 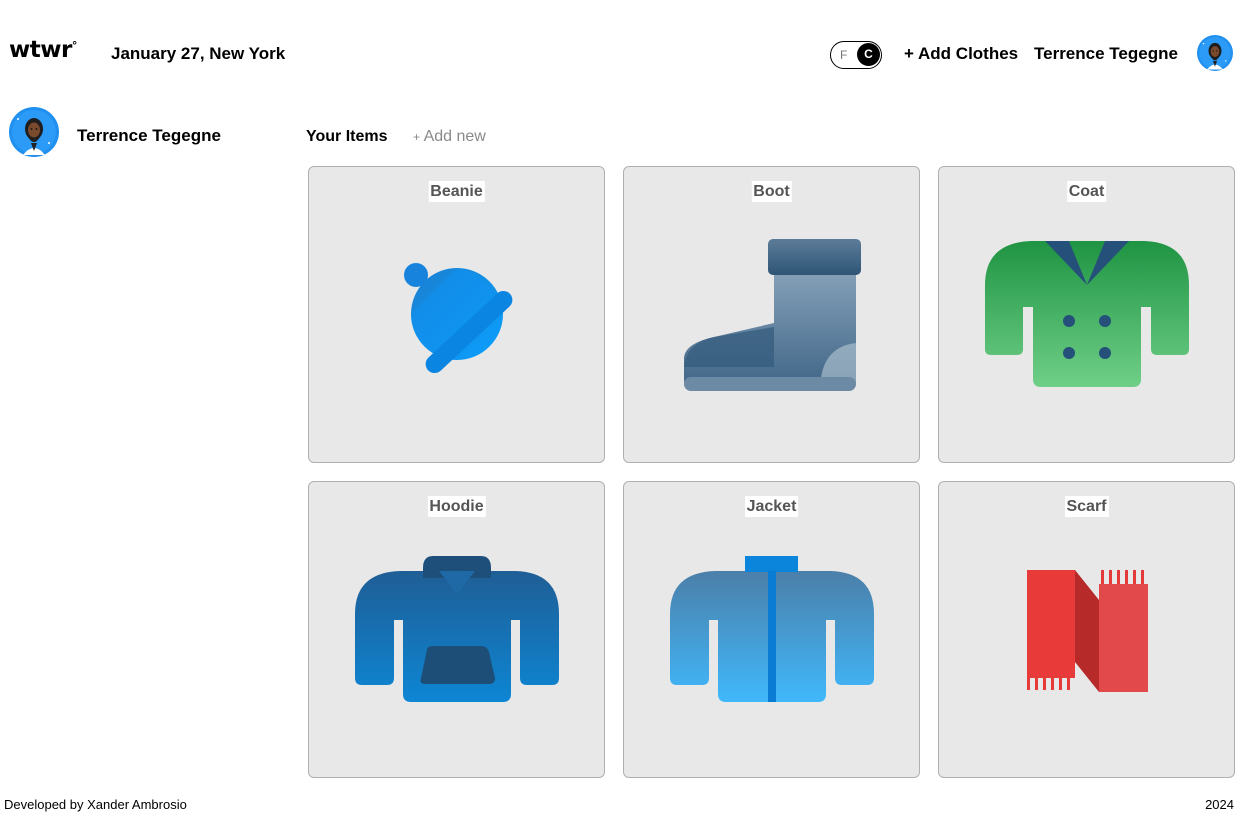 What do you see at coordinates (456, 506) in the screenshot?
I see `item-name: Hoodie` at bounding box center [456, 506].